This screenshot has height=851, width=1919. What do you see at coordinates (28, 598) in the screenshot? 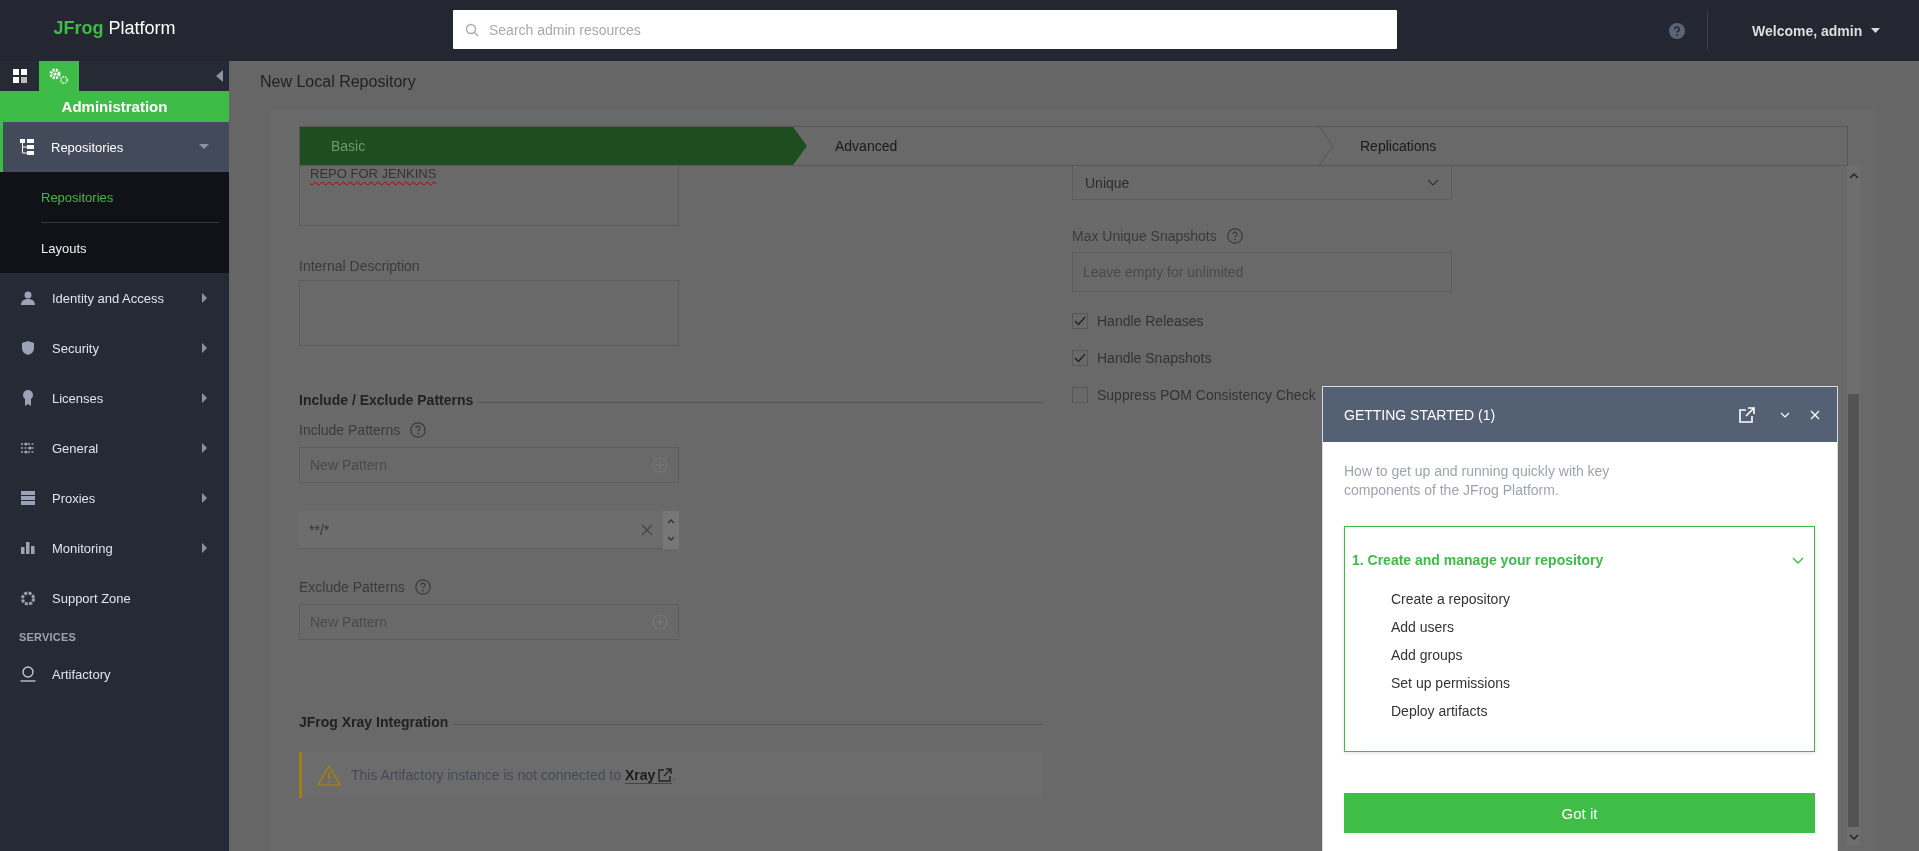
I see `lifebuoy-icon` at bounding box center [28, 598].